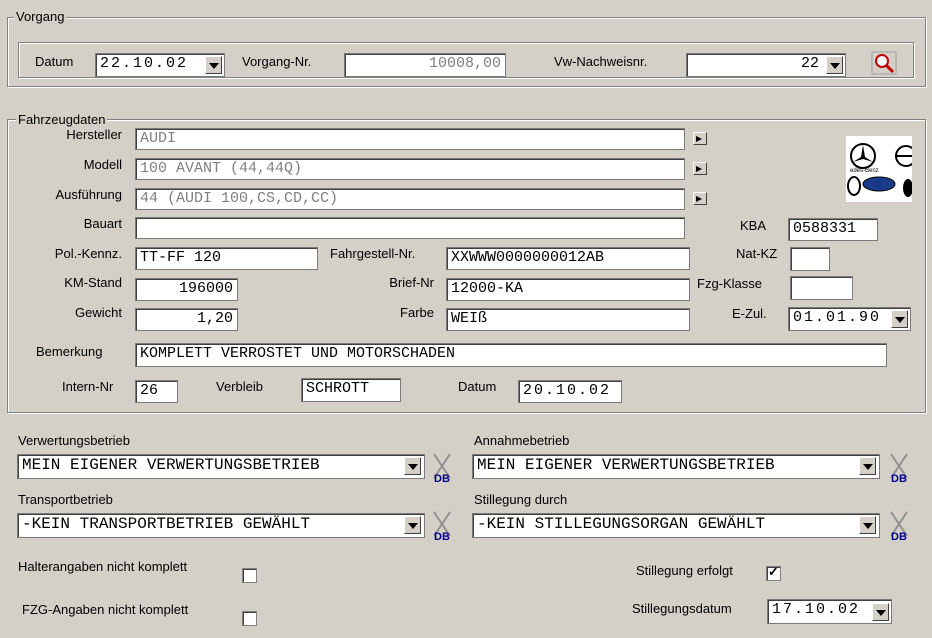 This screenshot has height=638, width=932. I want to click on modell-arrow-button, so click(700, 168).